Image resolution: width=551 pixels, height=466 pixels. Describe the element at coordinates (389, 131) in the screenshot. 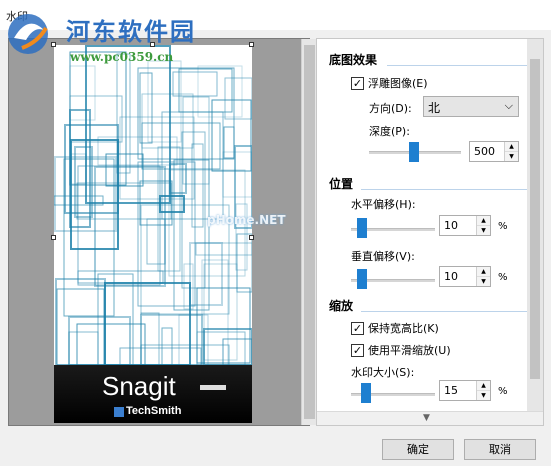

I see `depth-label: 深度(P):` at that location.